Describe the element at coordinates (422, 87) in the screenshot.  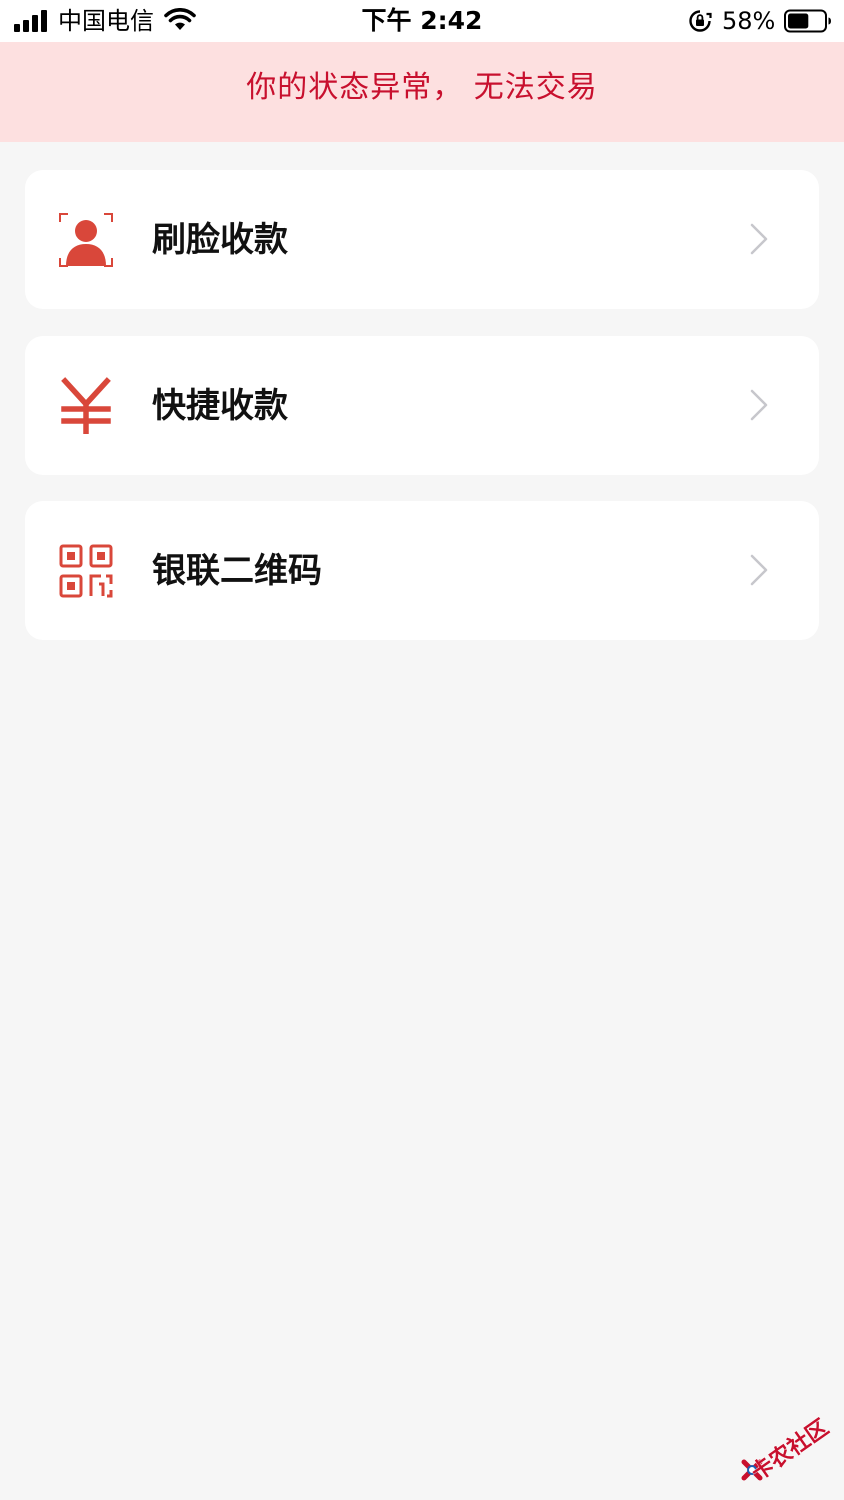
I see `alert-message: 你的状态异常， 无法交易` at that location.